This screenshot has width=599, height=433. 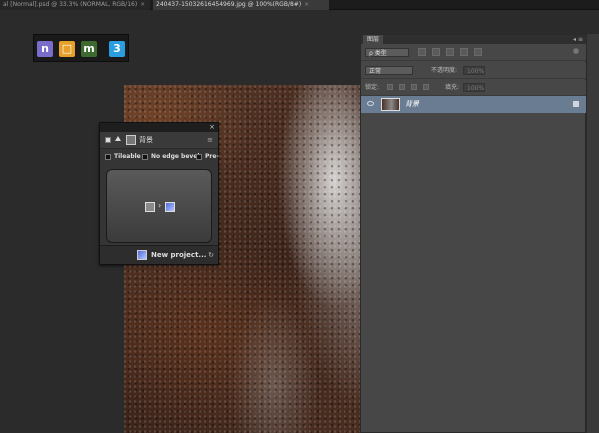 I want to click on no-edge-bevel-label: No edge bevel, so click(x=175, y=156).